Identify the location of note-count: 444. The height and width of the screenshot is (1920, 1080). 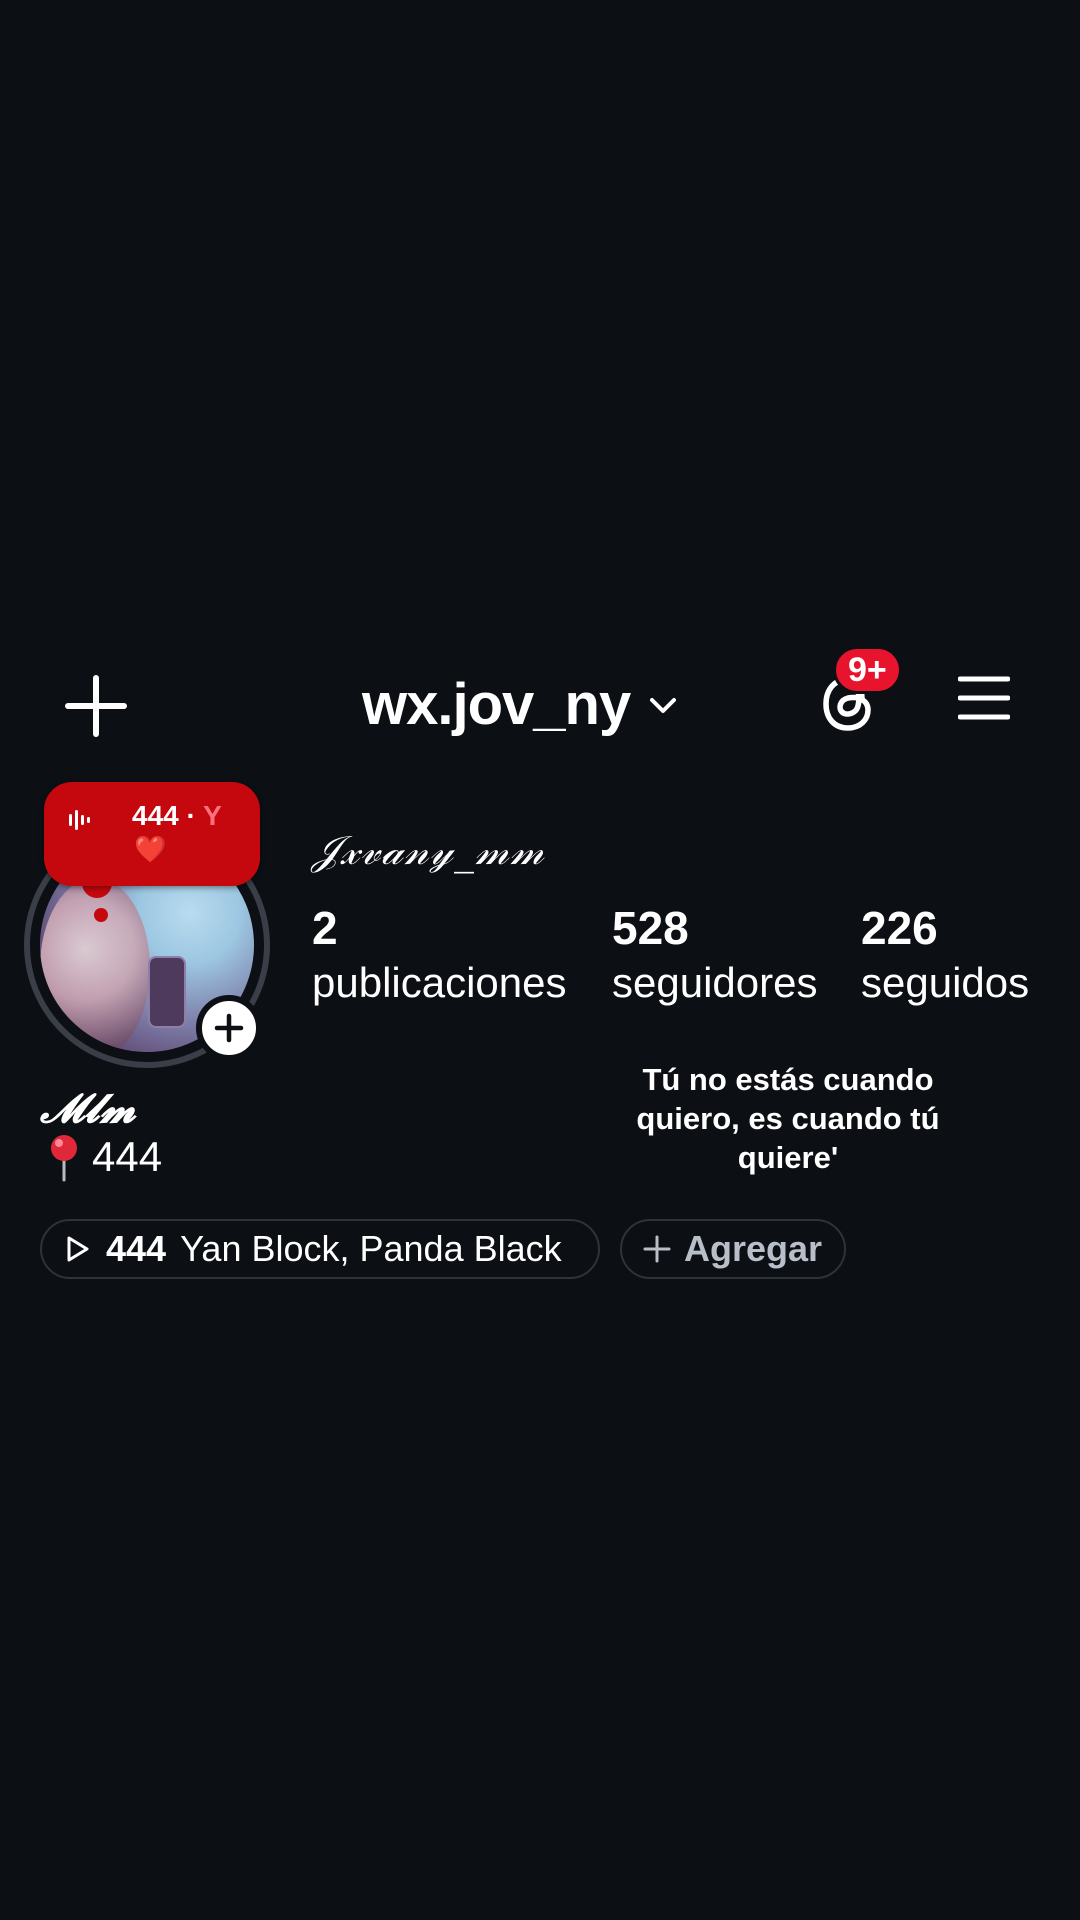
(155, 815).